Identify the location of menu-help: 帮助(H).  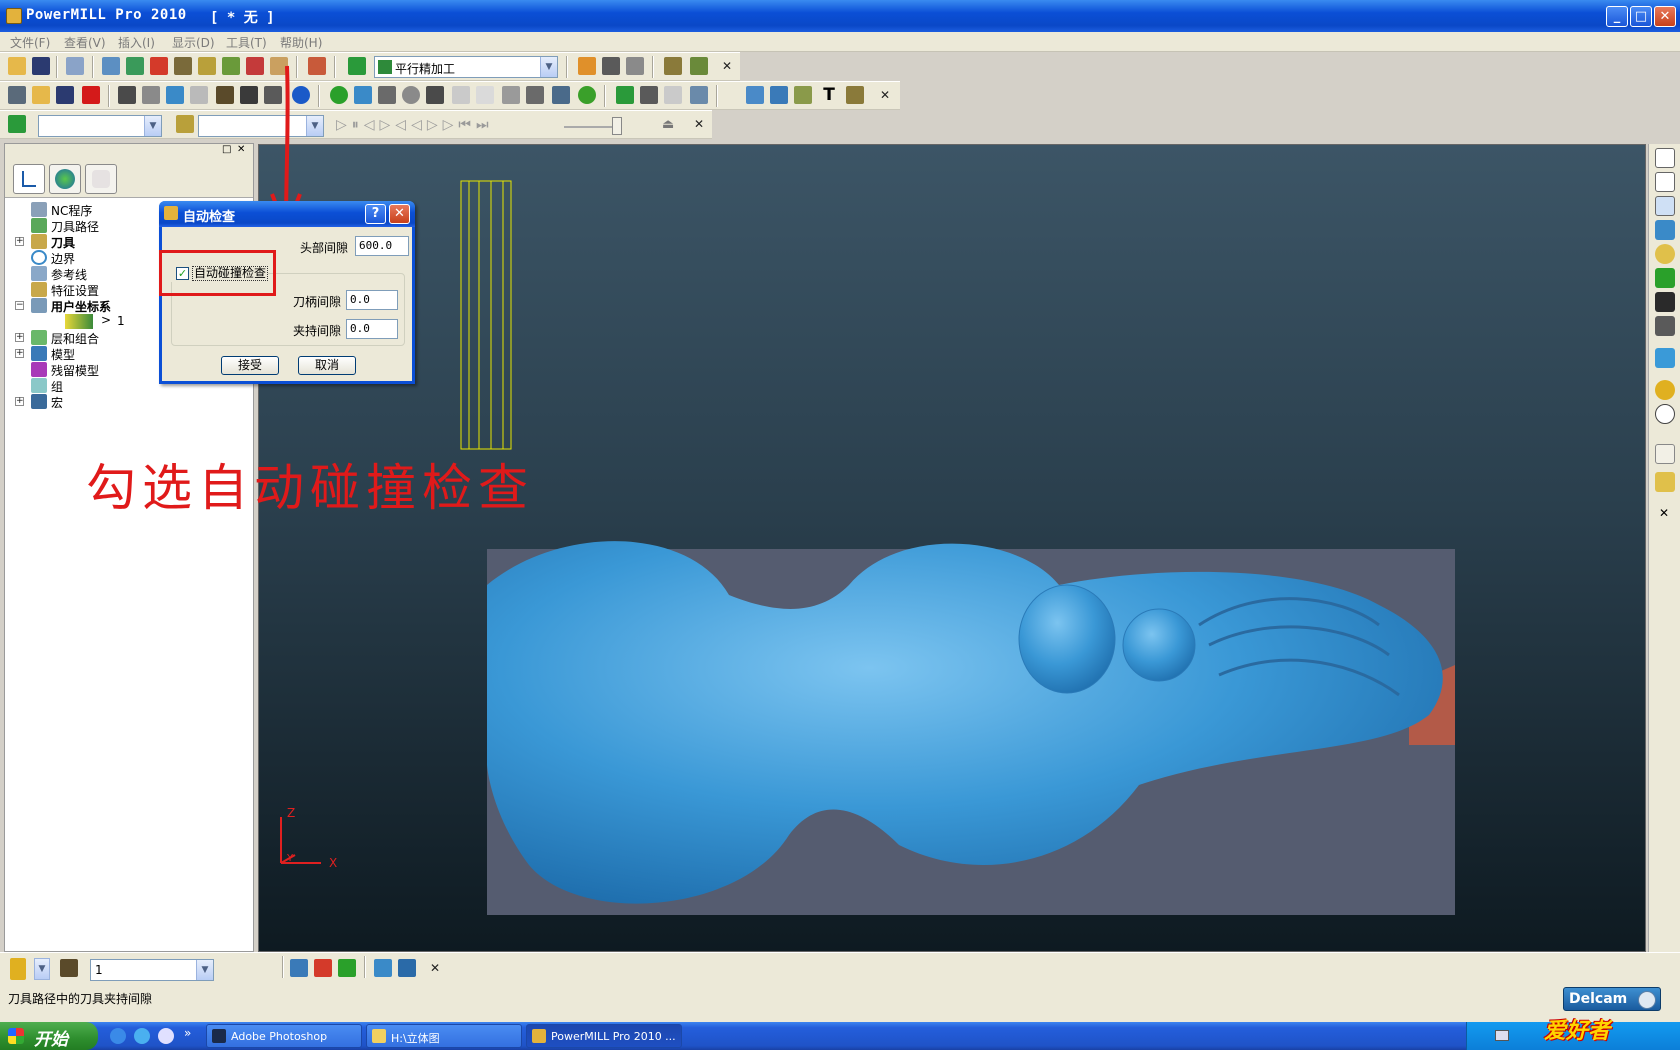
(301, 42).